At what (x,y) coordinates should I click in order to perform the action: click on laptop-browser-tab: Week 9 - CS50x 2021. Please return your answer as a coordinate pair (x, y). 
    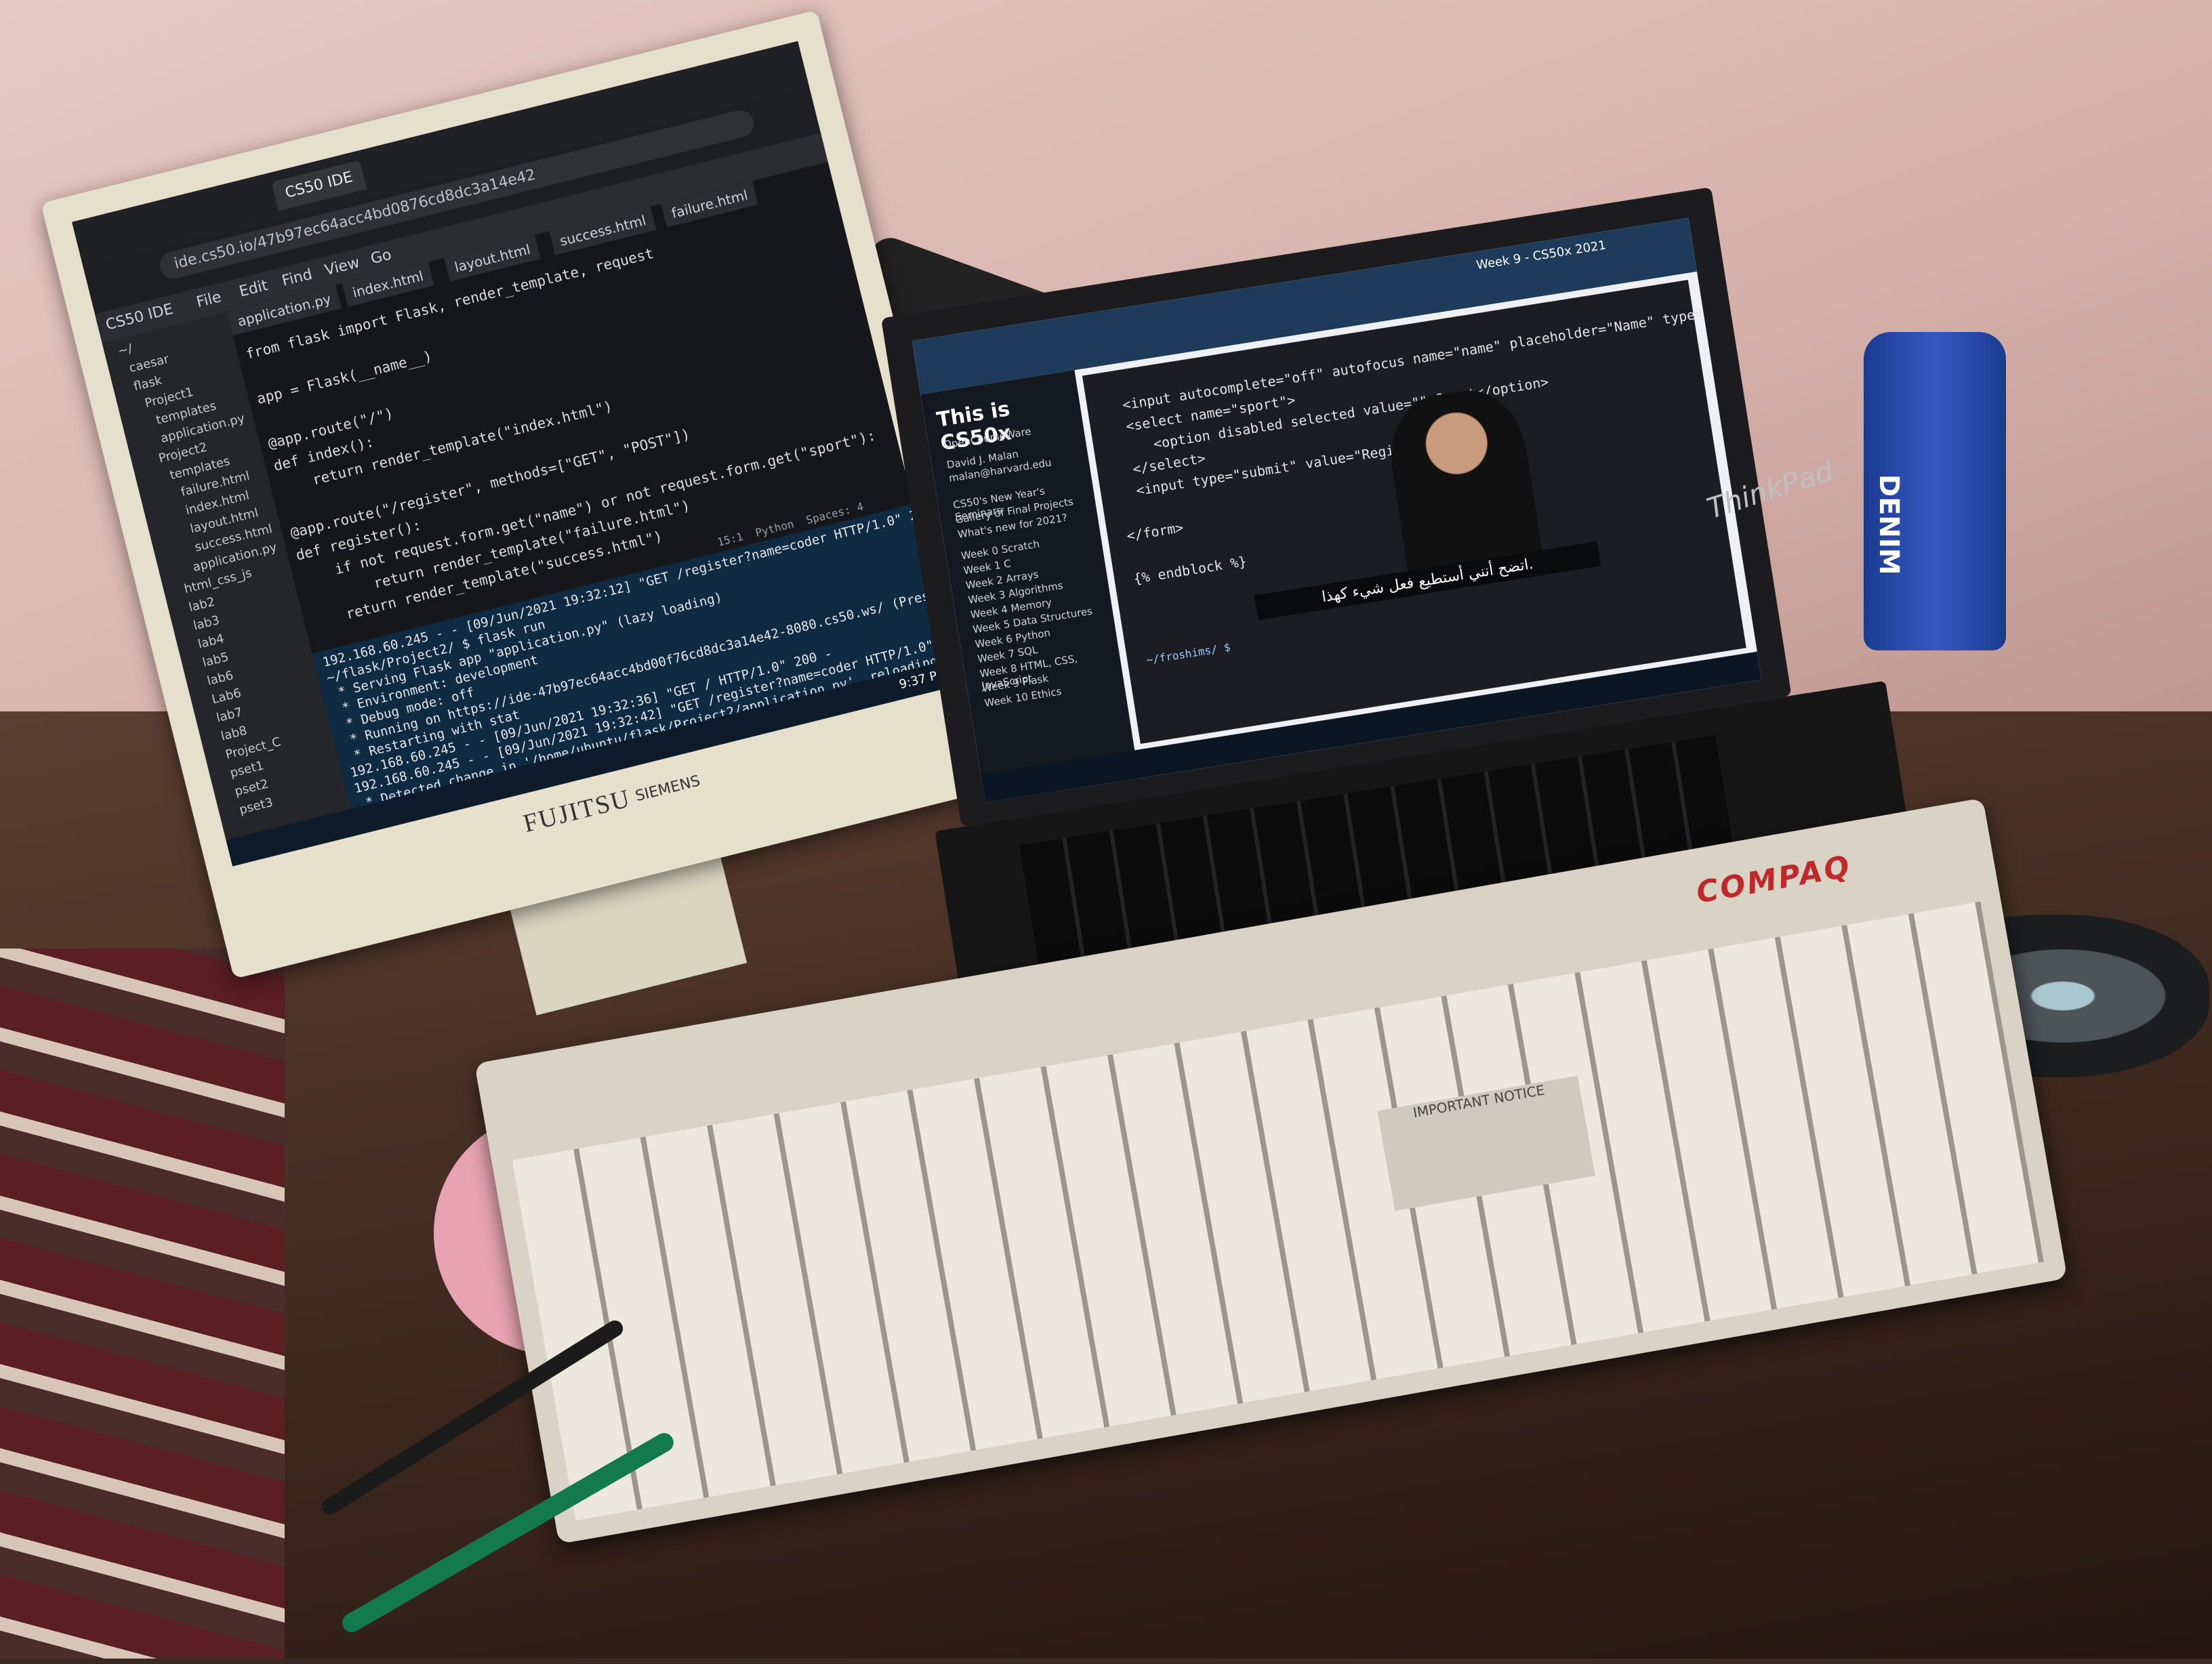
    Looking at the image, I should click on (1541, 255).